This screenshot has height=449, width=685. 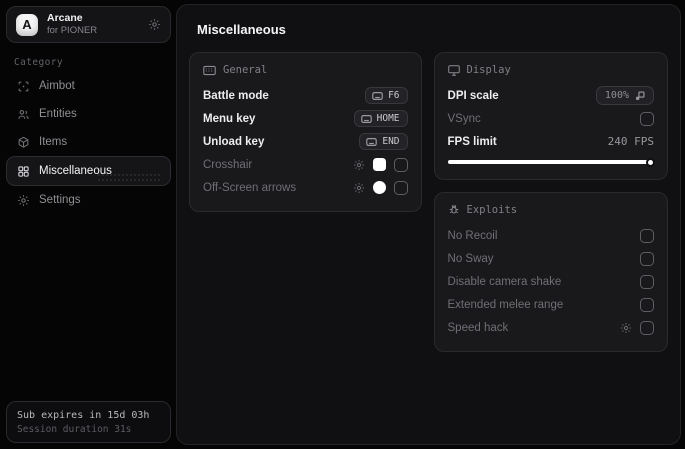 What do you see at coordinates (454, 210) in the screenshot?
I see `bug-icon` at bounding box center [454, 210].